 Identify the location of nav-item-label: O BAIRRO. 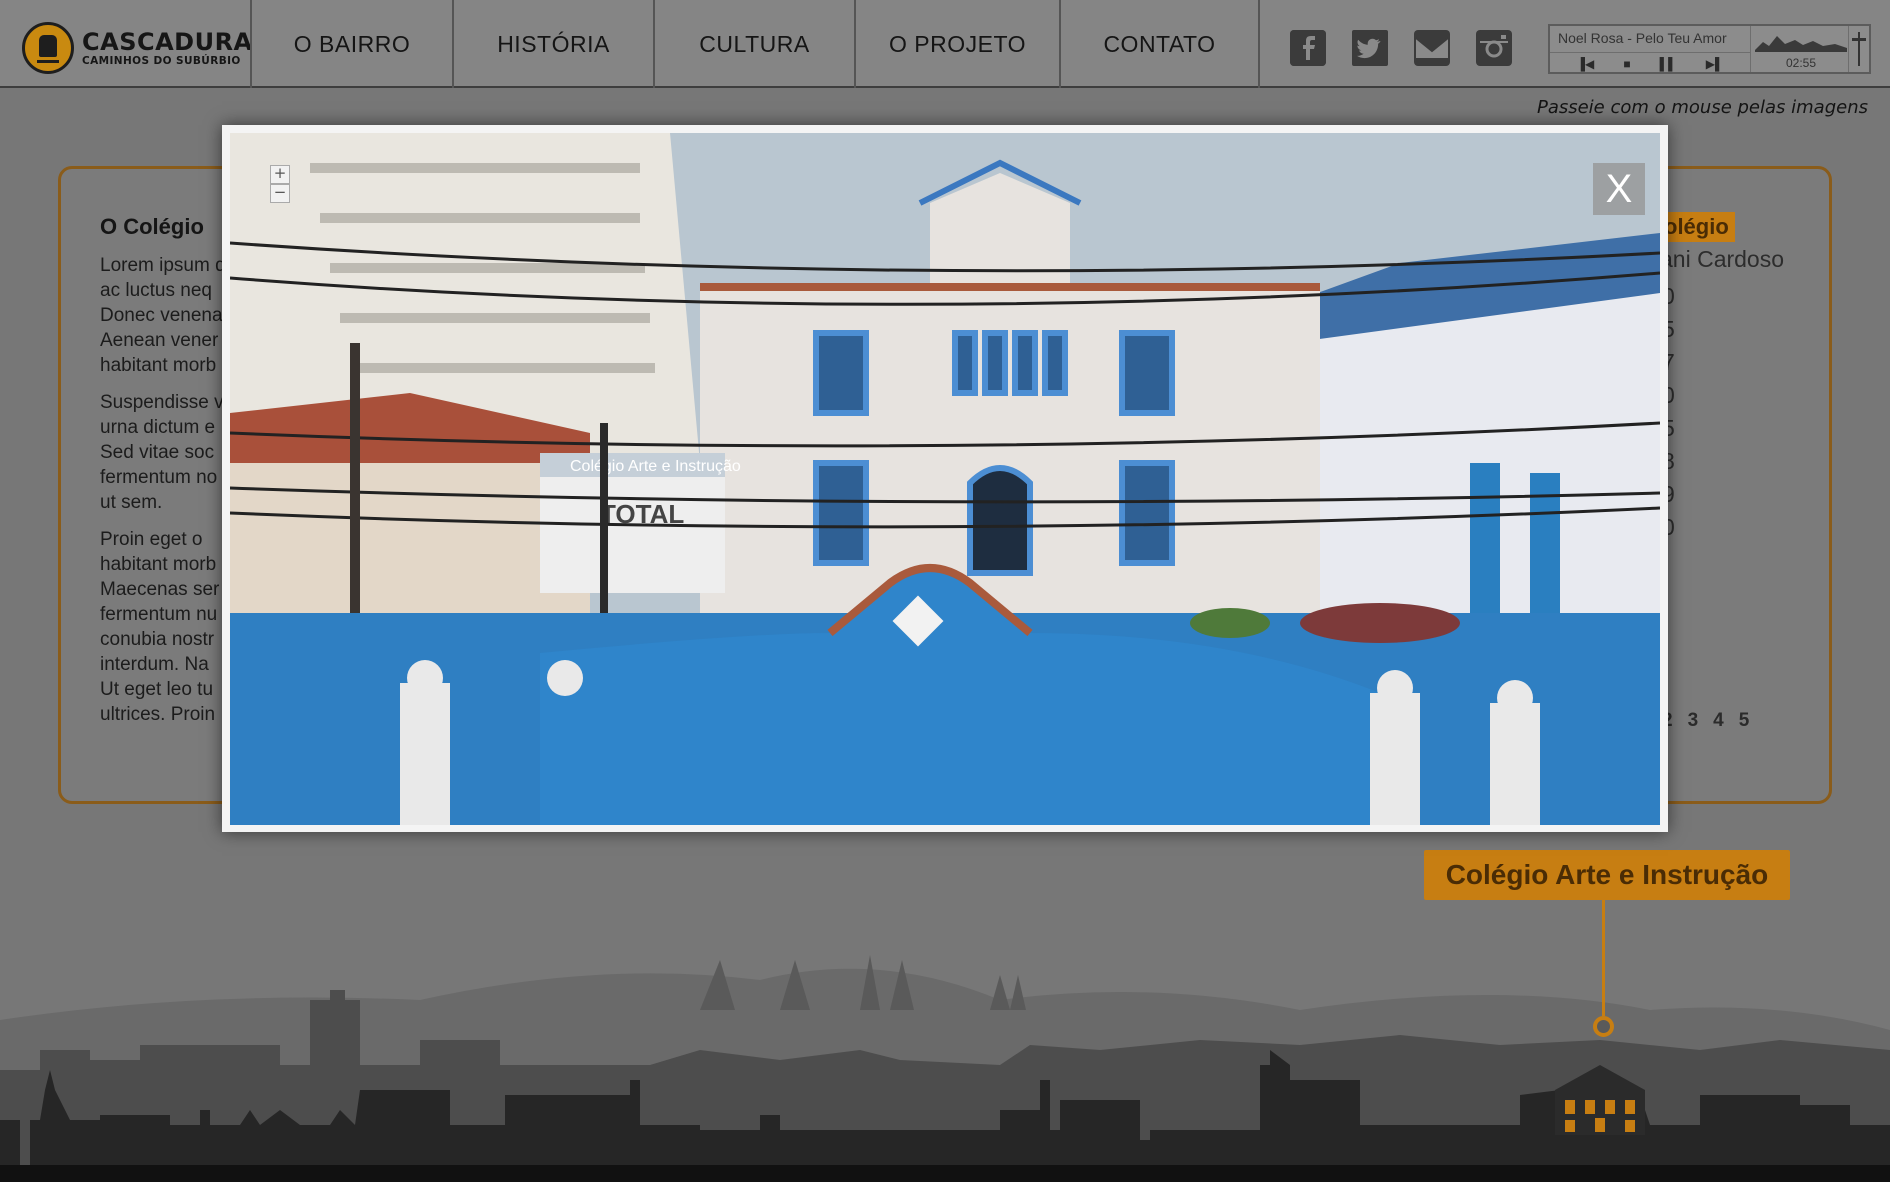
(352, 43).